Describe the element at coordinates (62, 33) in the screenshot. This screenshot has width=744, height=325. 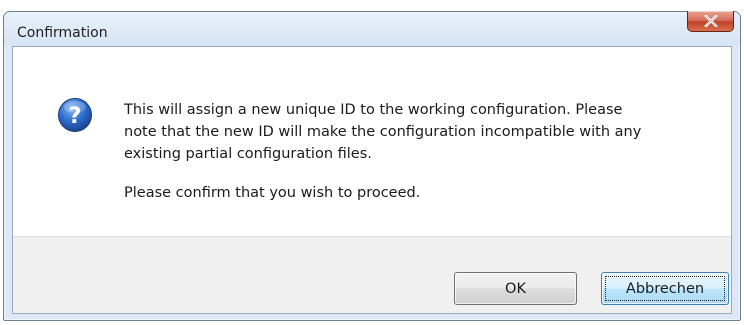
I see `dialog-title: Confirmation` at that location.